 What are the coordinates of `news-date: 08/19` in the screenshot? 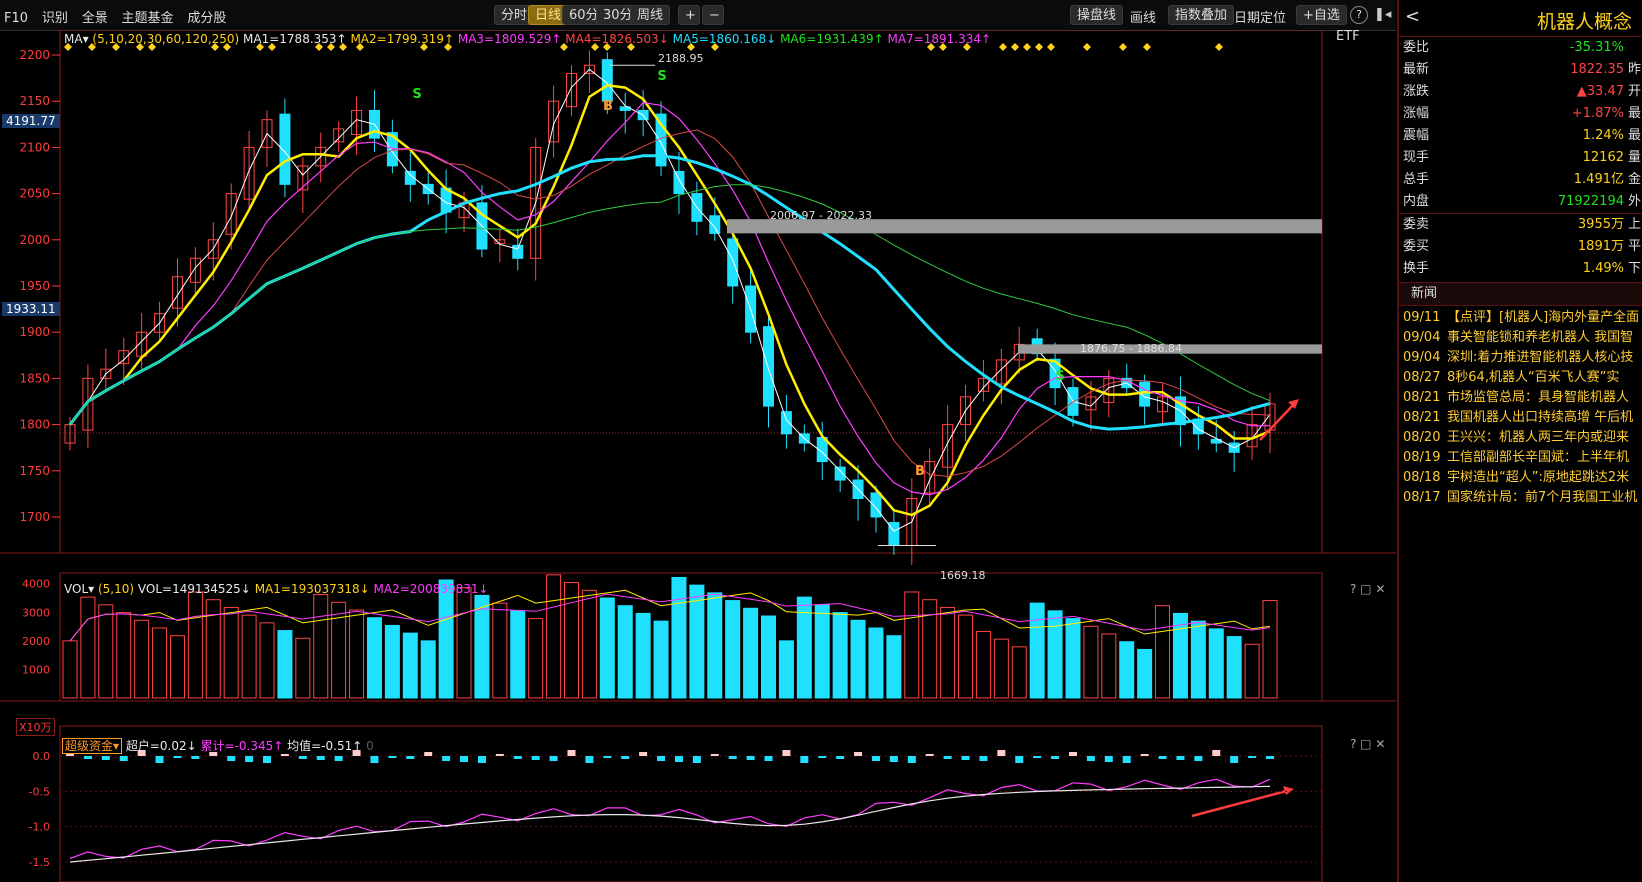 It's located at (1422, 457).